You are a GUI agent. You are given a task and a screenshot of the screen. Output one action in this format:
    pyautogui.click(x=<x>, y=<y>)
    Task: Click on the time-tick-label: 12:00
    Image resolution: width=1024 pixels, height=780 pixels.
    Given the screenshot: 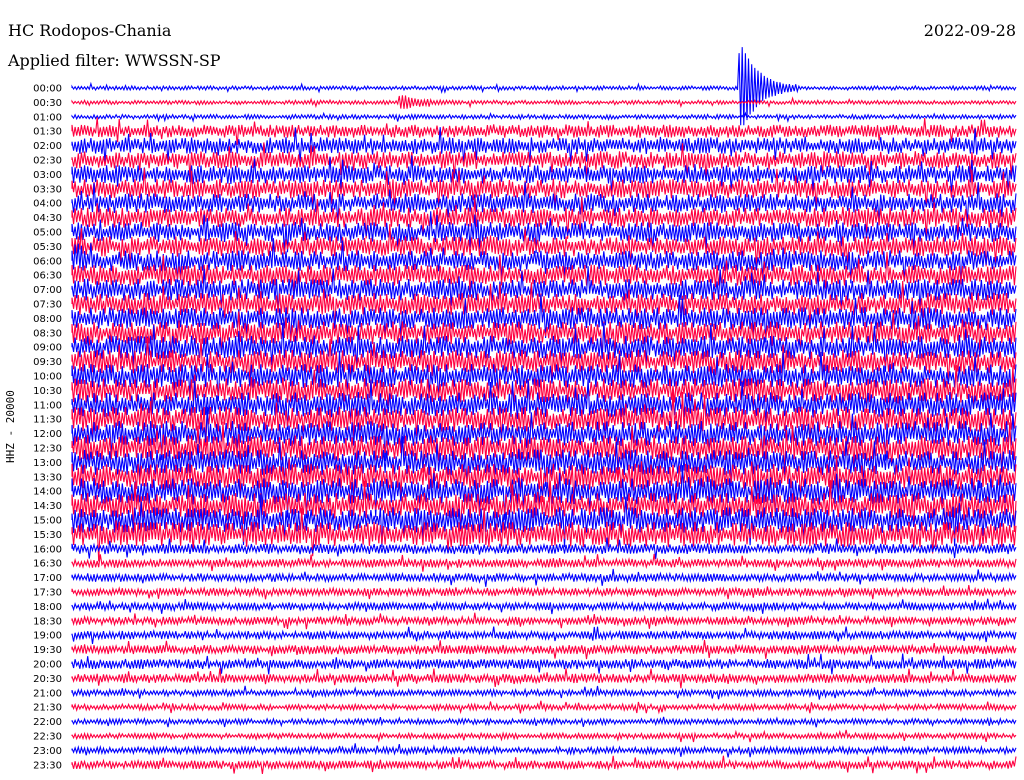 What is the action you would take?
    pyautogui.click(x=47, y=434)
    